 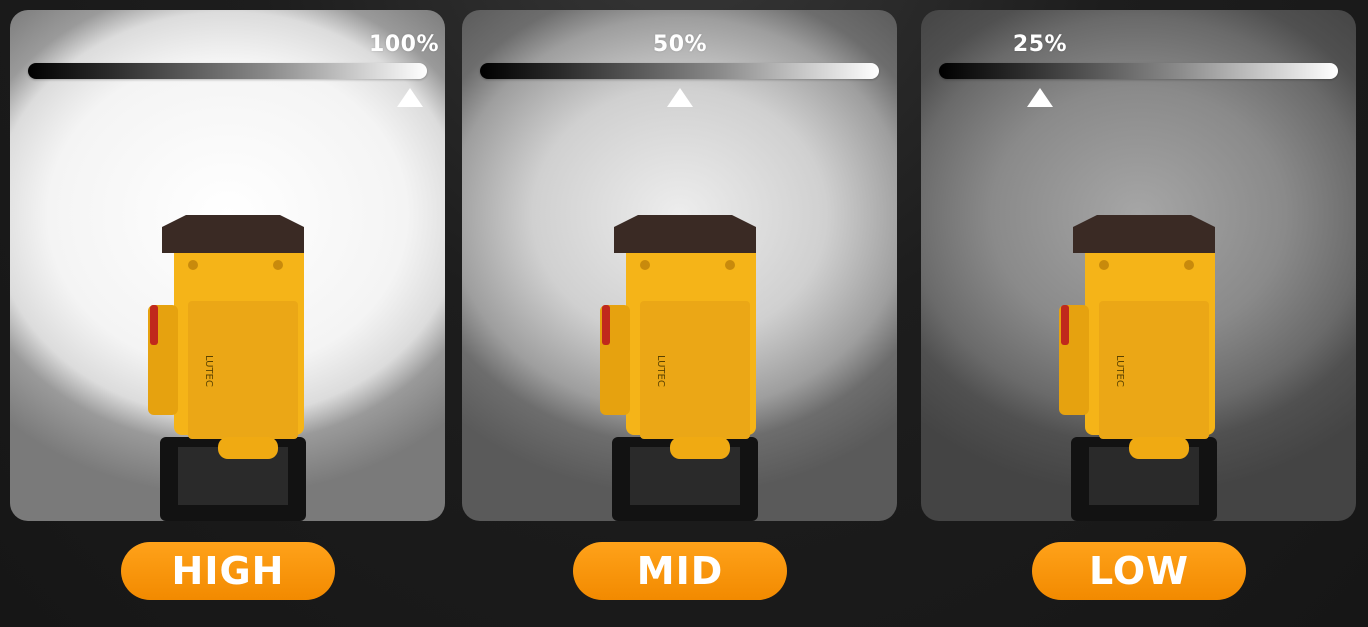 I want to click on brightness-percent: 100%, so click(x=404, y=44).